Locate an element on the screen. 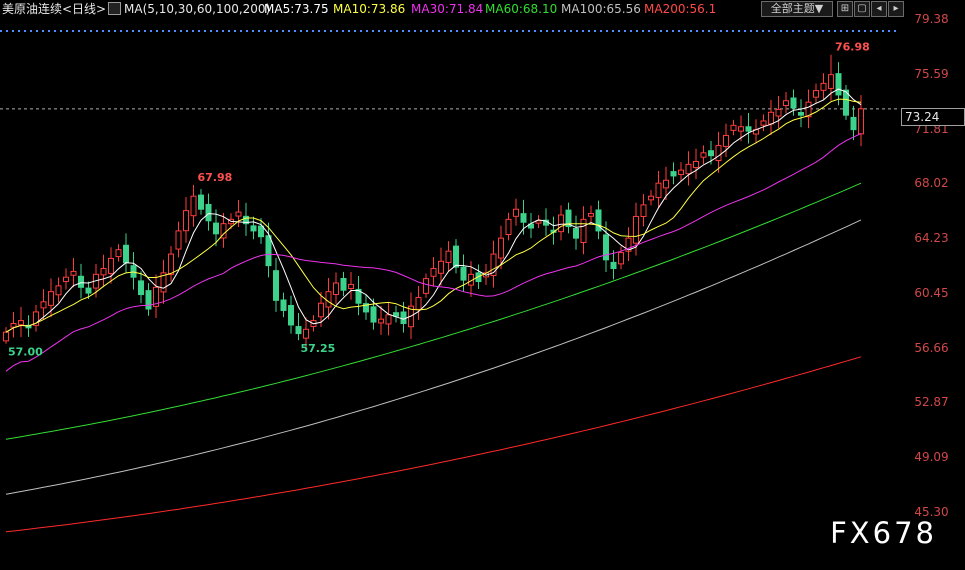 This screenshot has width=965, height=570. price-tick-label: 60.45 is located at coordinates (931, 292).